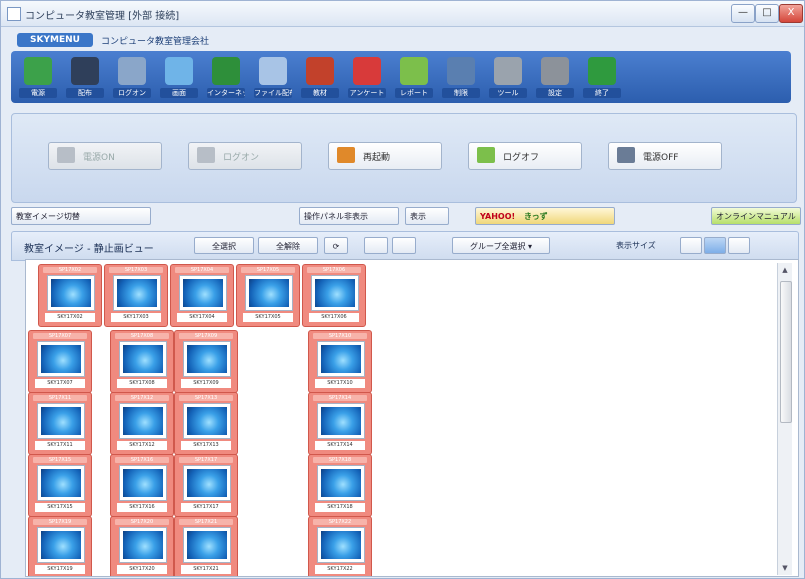 The width and height of the screenshot is (805, 579). What do you see at coordinates (61, 421) in the screenshot?
I see `pc-screen-thumbnail` at bounding box center [61, 421].